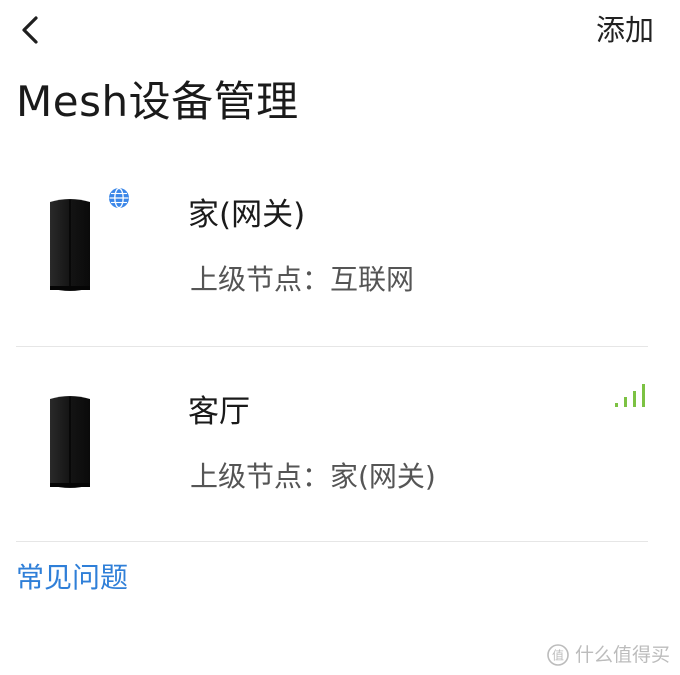 This screenshot has height=675, width=680. I want to click on watermark: 值 什么值得买, so click(608, 655).